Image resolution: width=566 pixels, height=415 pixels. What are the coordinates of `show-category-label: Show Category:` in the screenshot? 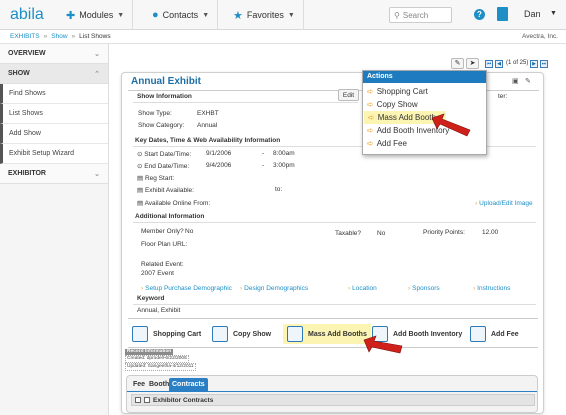 It's located at (161, 125).